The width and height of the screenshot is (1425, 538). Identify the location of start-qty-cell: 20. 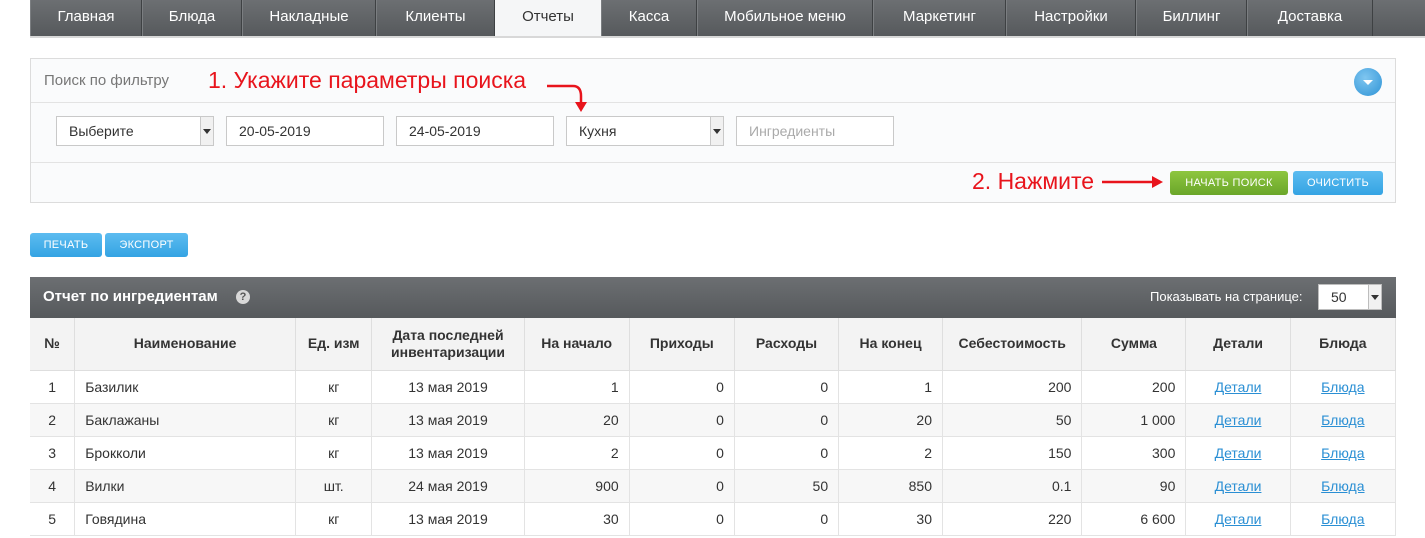
(577, 420).